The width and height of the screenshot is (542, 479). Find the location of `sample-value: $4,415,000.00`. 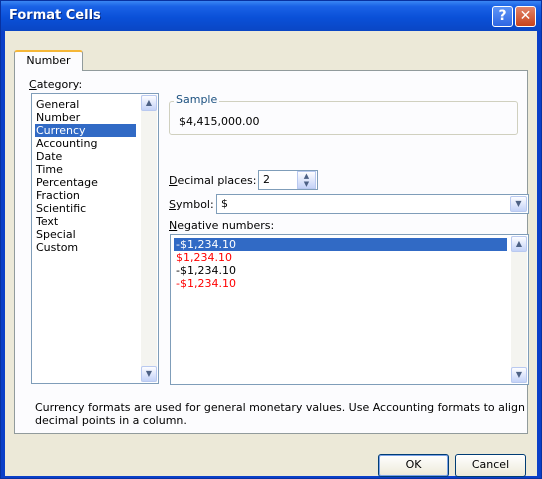

sample-value: $4,415,000.00 is located at coordinates (219, 121).